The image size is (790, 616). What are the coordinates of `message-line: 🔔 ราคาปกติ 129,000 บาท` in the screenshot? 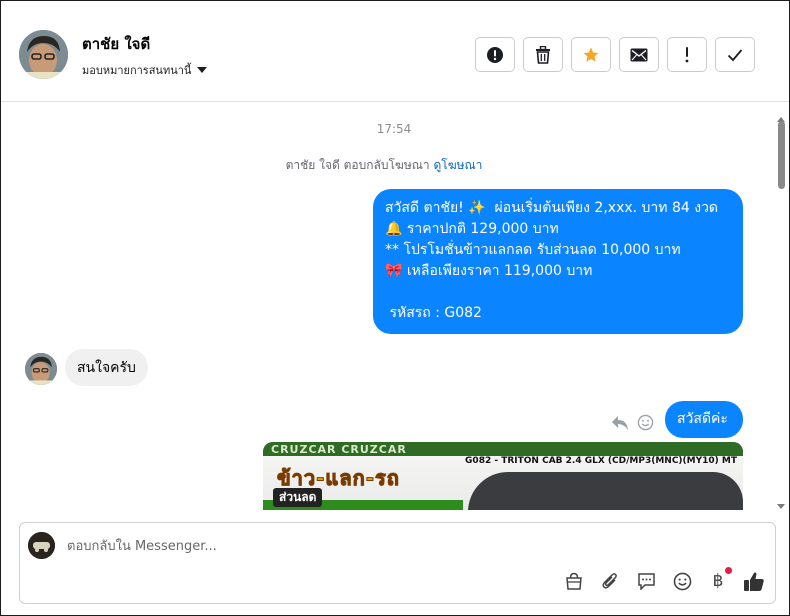 It's located at (472, 229).